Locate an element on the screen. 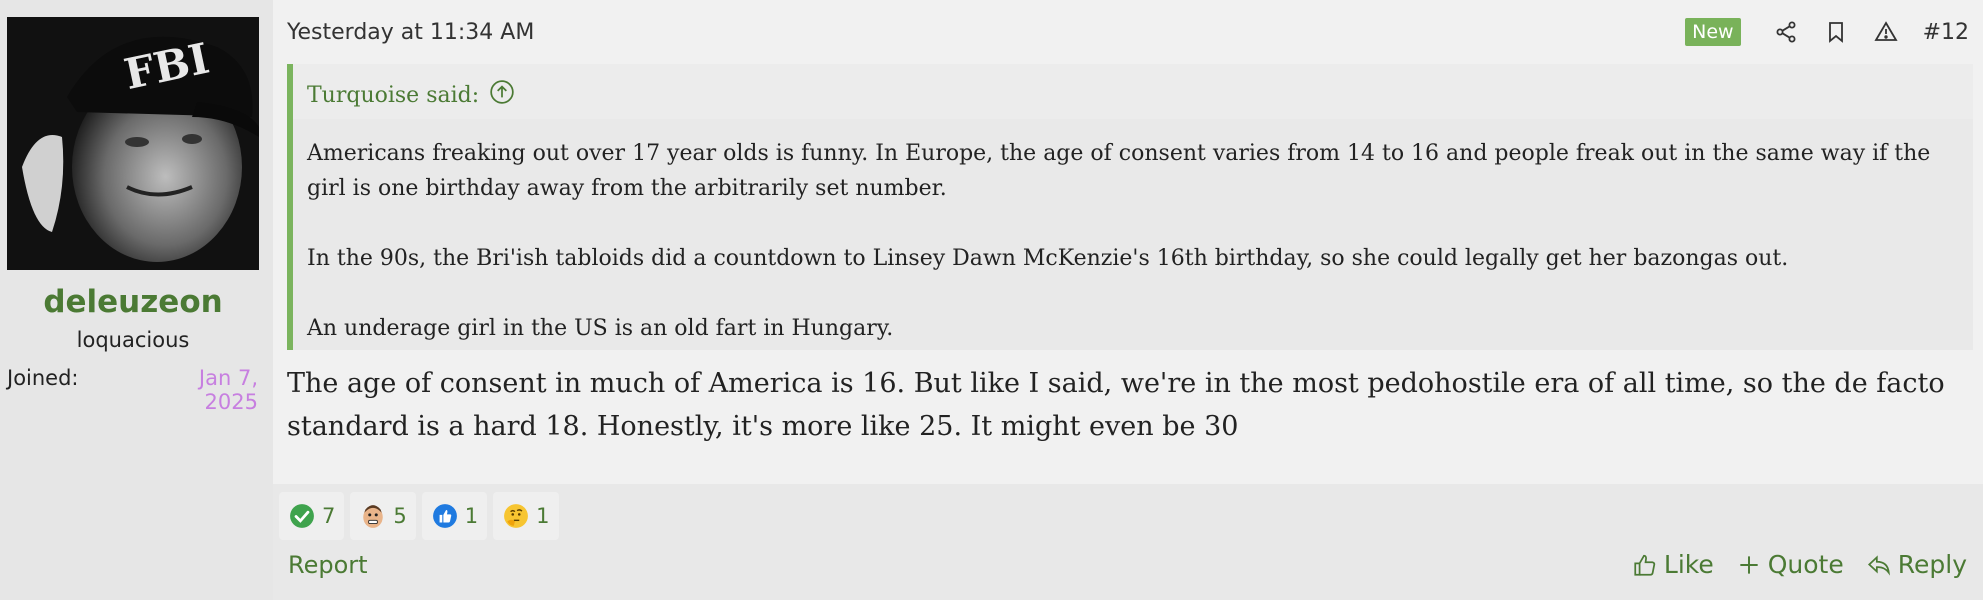  post-attribution: New #12 is located at coordinates (1827, 32).